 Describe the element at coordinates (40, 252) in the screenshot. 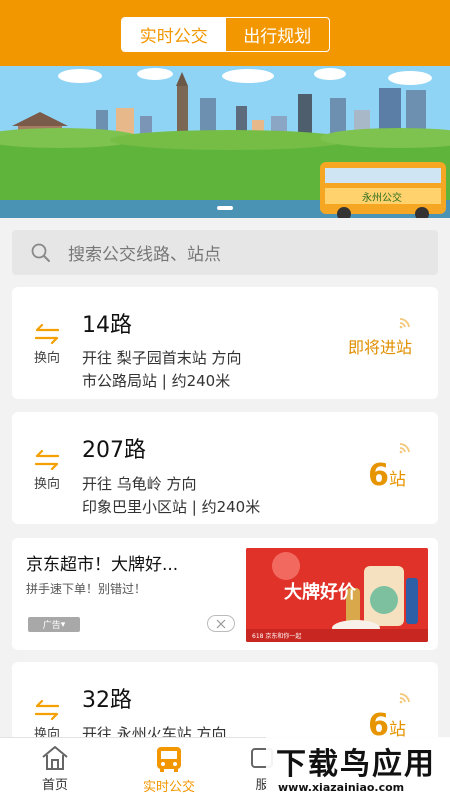

I see `search-icon` at that location.